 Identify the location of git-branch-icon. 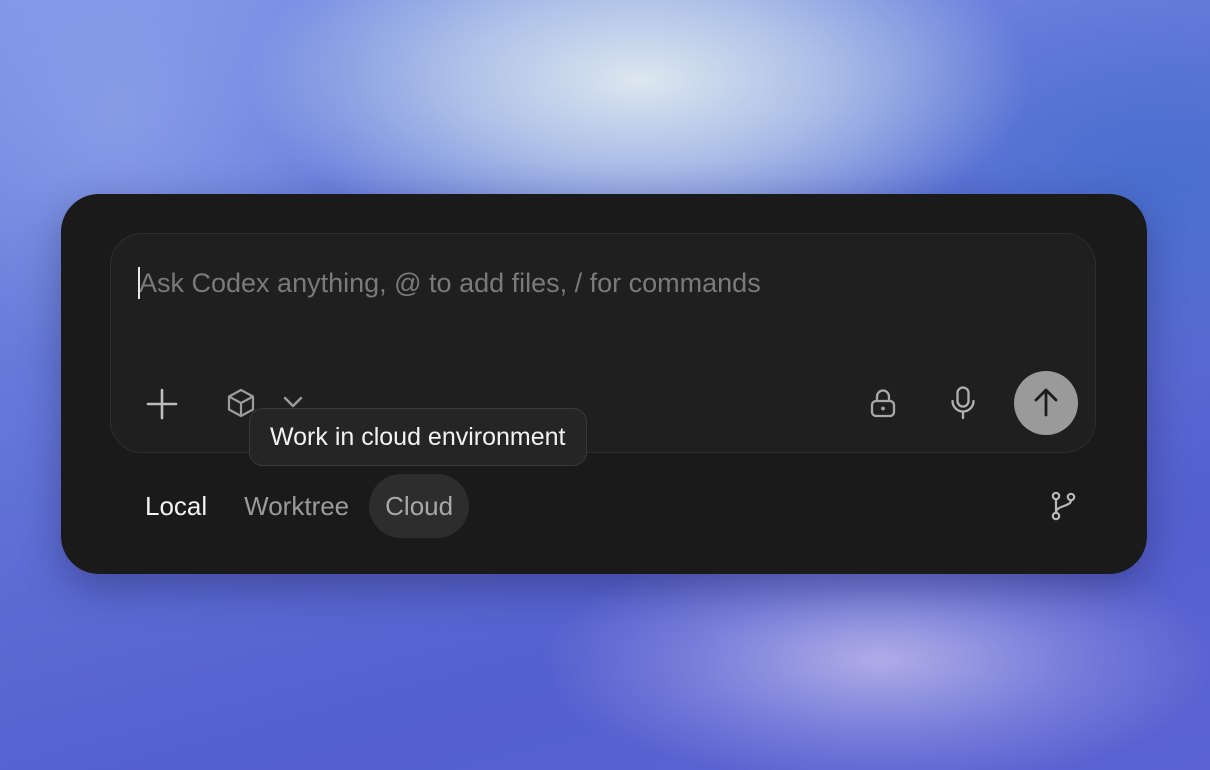
(1063, 506).